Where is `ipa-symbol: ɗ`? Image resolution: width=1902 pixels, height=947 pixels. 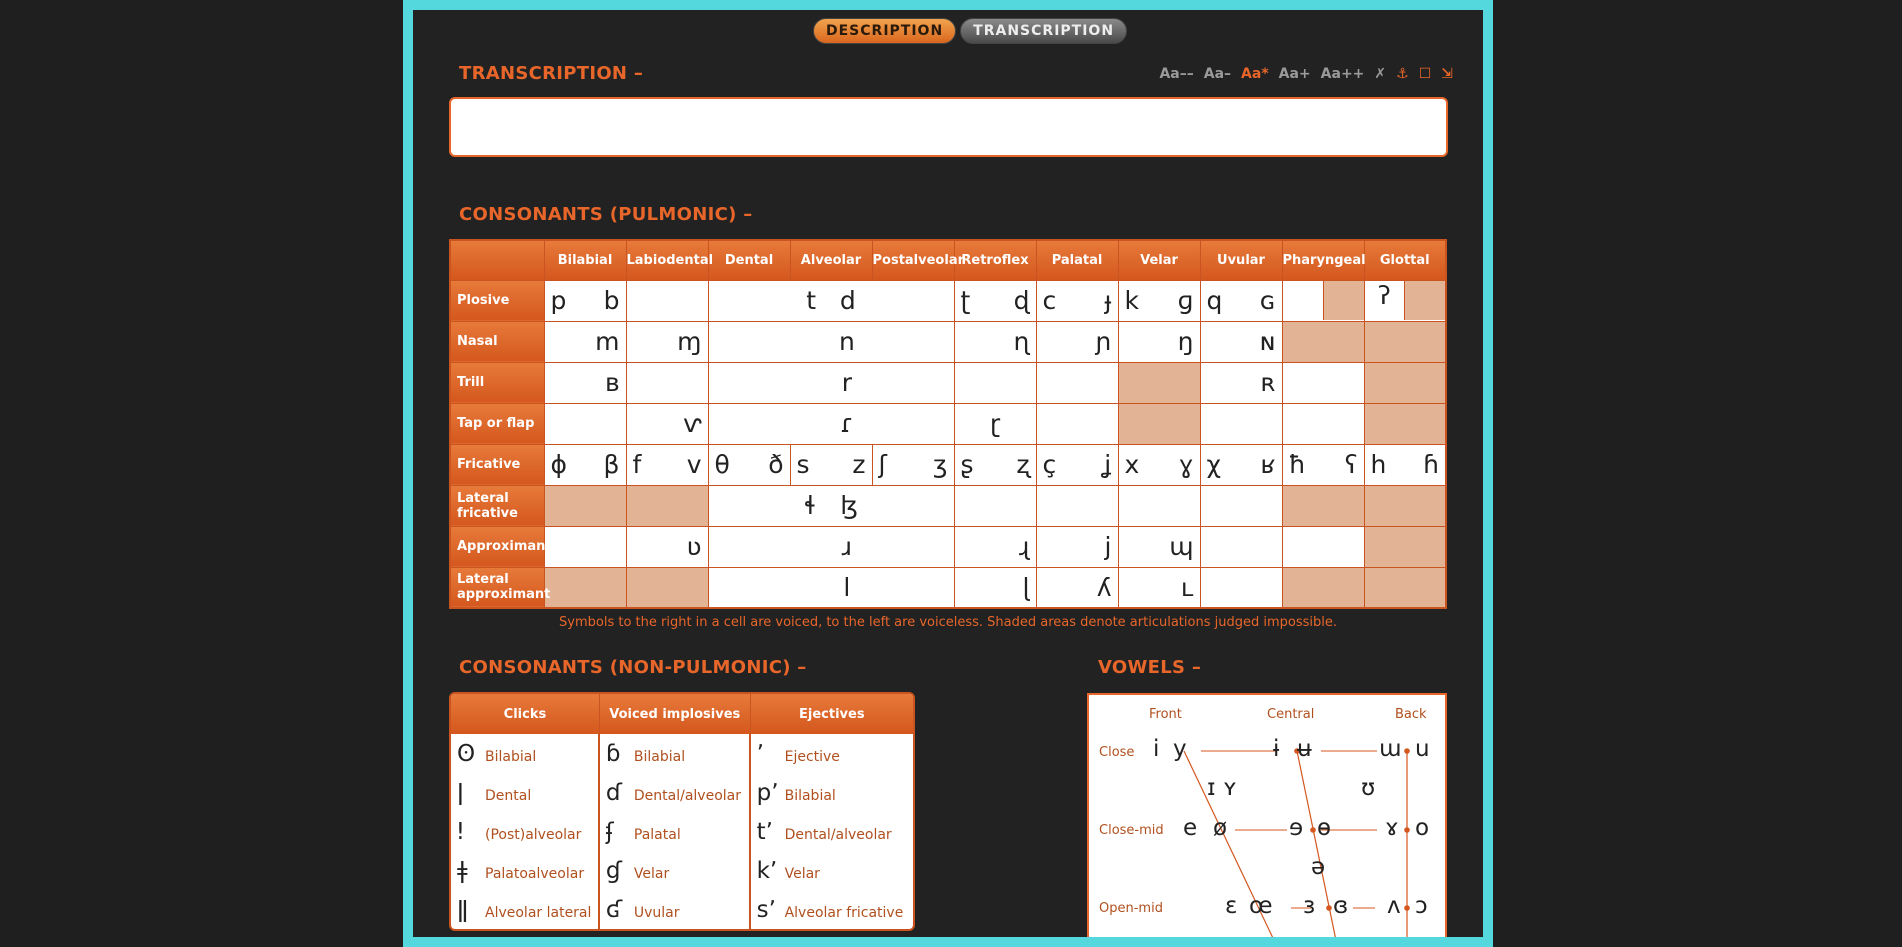
ipa-symbol: ɗ is located at coordinates (620, 793).